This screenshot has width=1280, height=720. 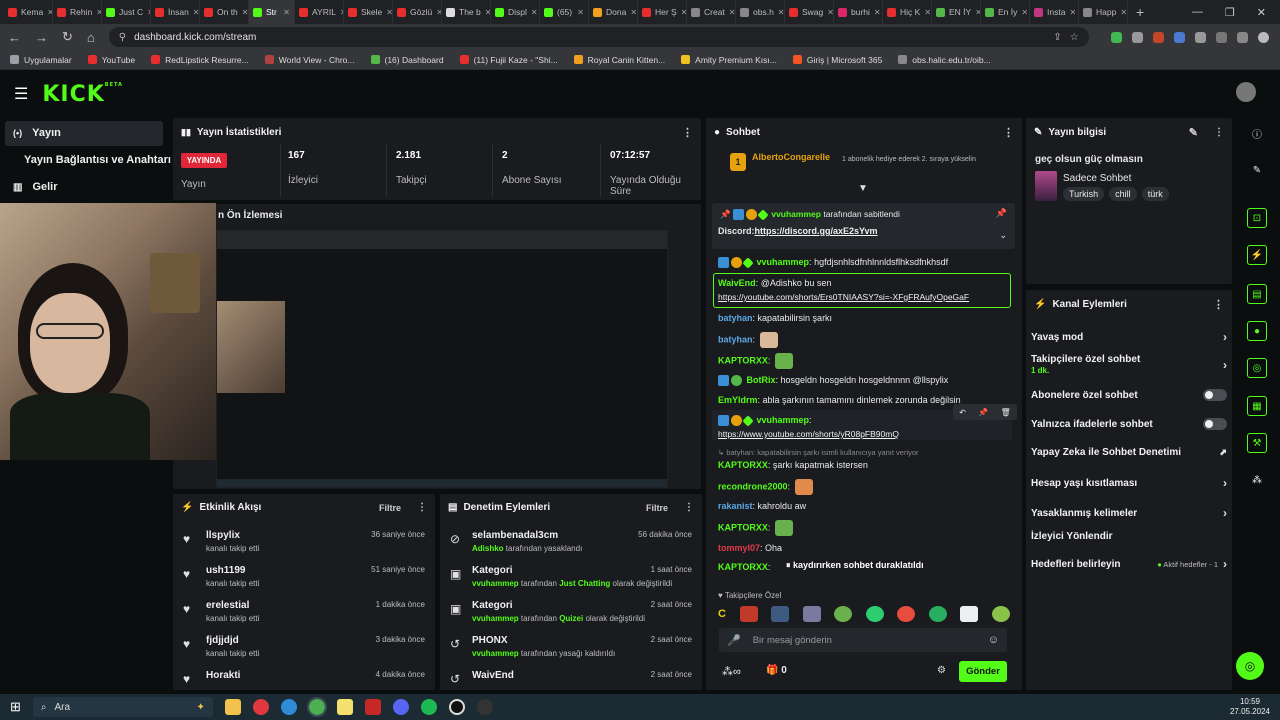 What do you see at coordinates (791, 157) in the screenshot?
I see `gift-leader-name: AlbertoCongarelle` at bounding box center [791, 157].